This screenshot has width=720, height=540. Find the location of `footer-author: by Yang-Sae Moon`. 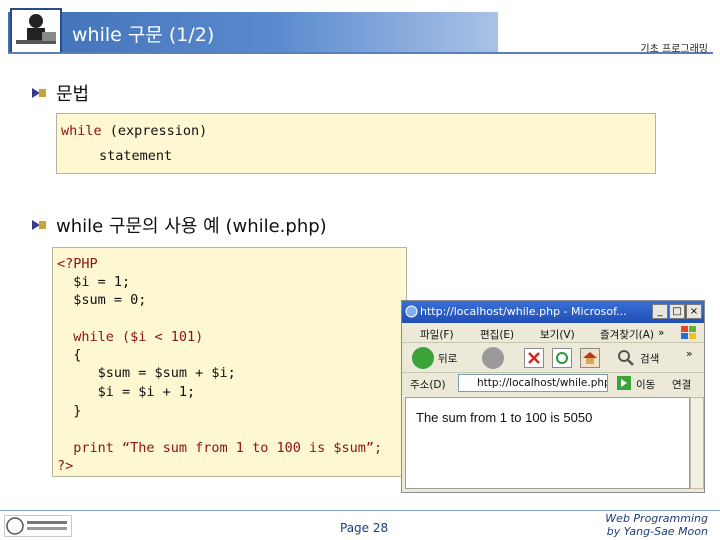

footer-author: by Yang-Sae Moon is located at coordinates (657, 531).